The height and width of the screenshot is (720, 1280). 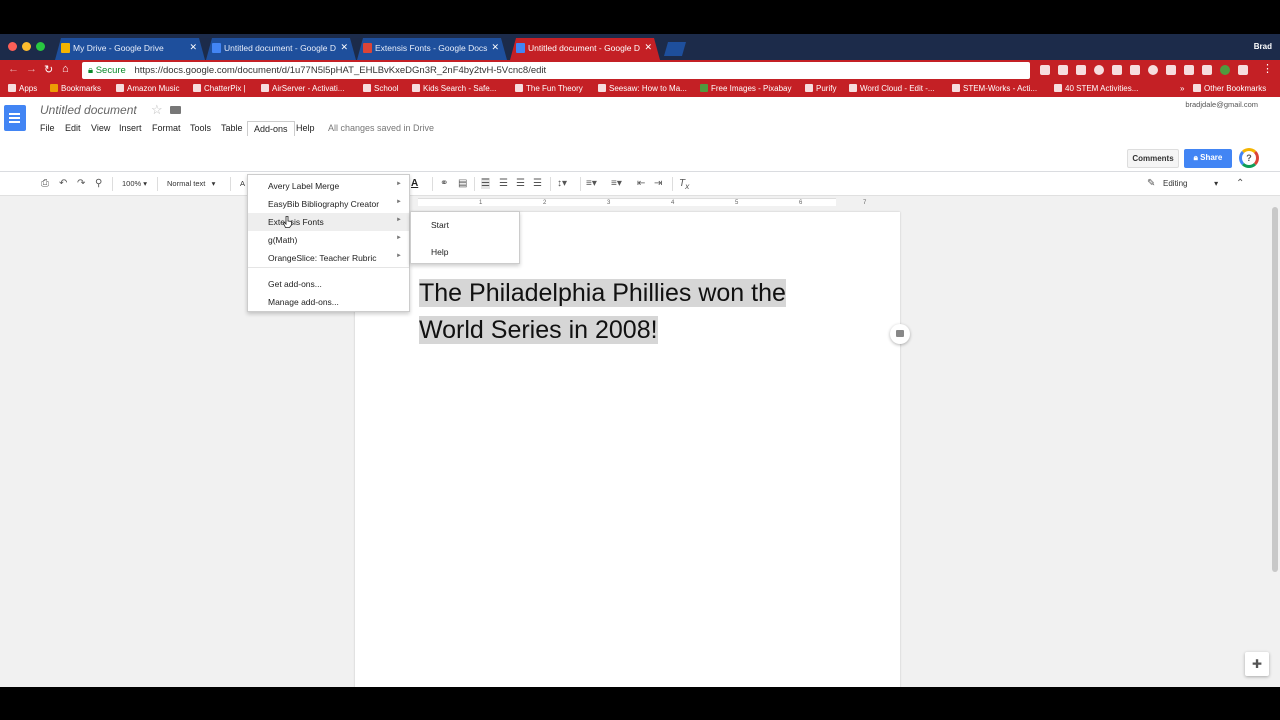 What do you see at coordinates (1240, 183) in the screenshot?
I see `collapse-toolbar-icon: ⌃` at bounding box center [1240, 183].